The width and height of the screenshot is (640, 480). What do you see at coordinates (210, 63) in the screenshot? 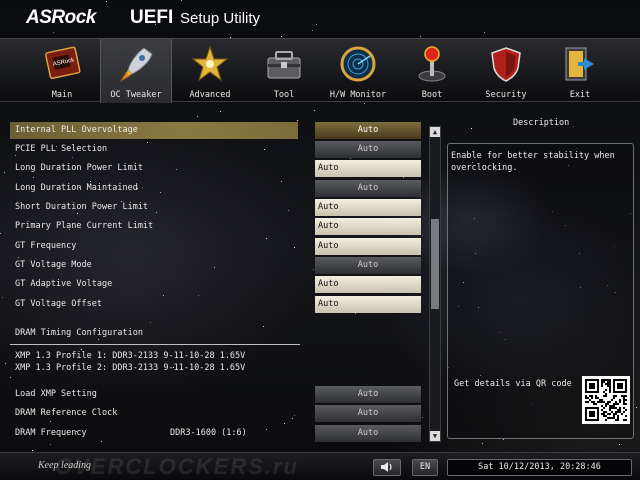
I see `star-burst-icon` at bounding box center [210, 63].